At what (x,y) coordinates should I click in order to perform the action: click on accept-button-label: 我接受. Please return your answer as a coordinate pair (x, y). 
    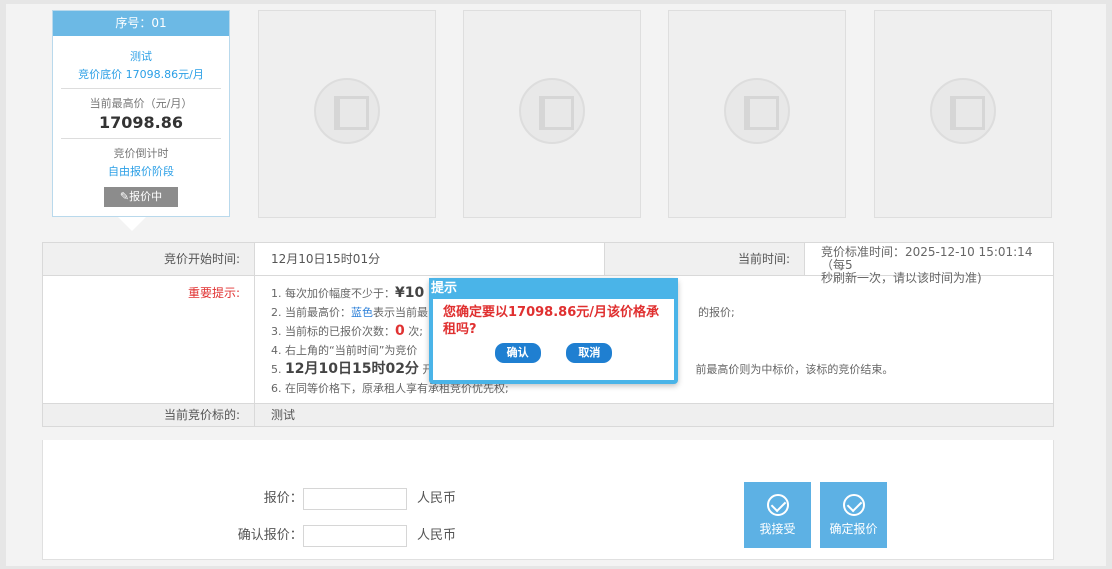
    Looking at the image, I should click on (777, 529).